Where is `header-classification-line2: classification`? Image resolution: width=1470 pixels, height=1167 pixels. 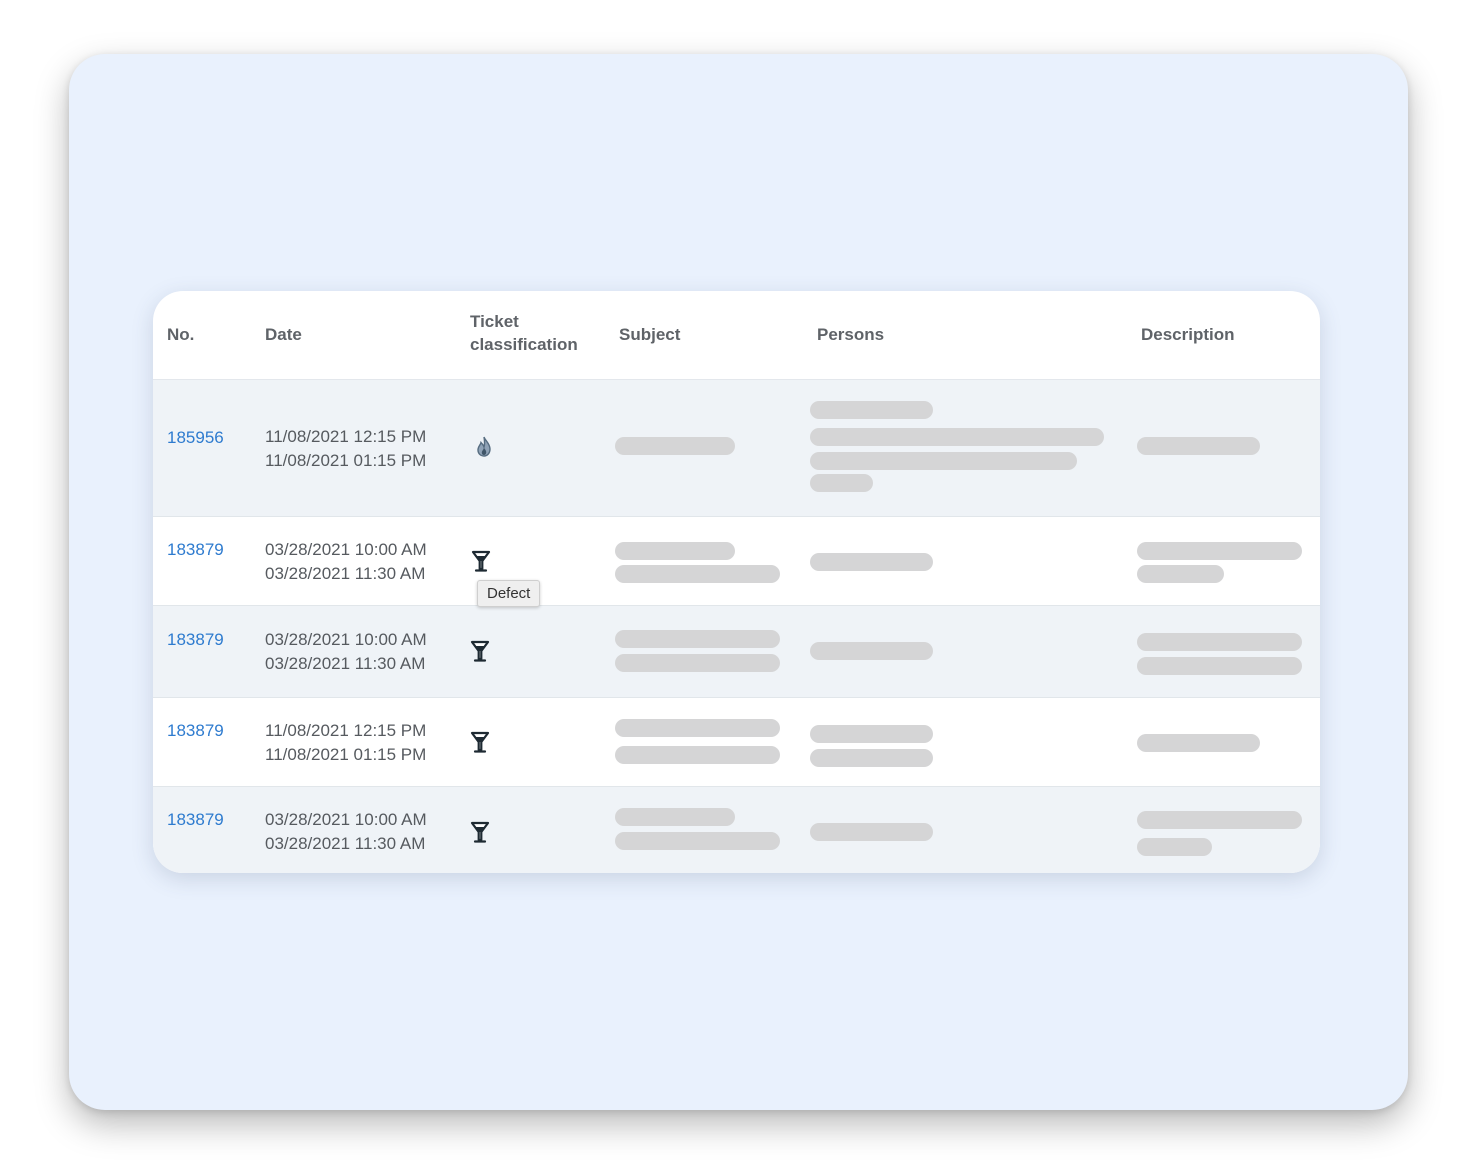
header-classification-line2: classification is located at coordinates (524, 344).